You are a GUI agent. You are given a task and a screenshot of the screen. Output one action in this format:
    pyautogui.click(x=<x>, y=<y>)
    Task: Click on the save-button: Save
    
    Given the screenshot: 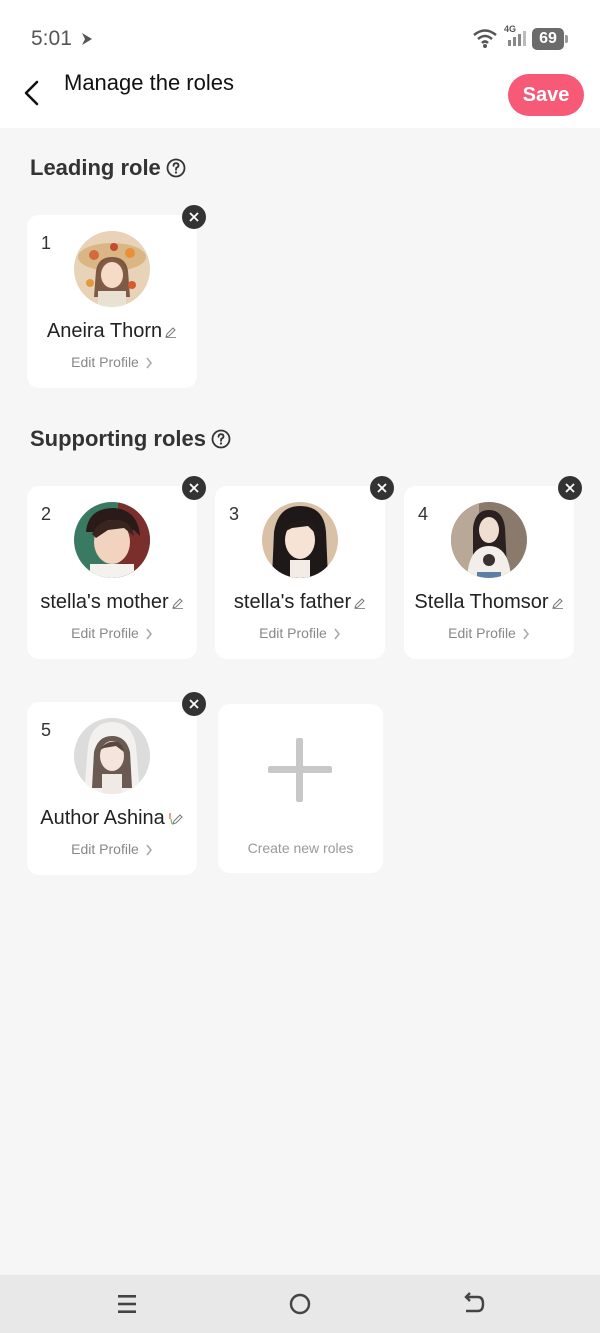 What is the action you would take?
    pyautogui.click(x=546, y=95)
    